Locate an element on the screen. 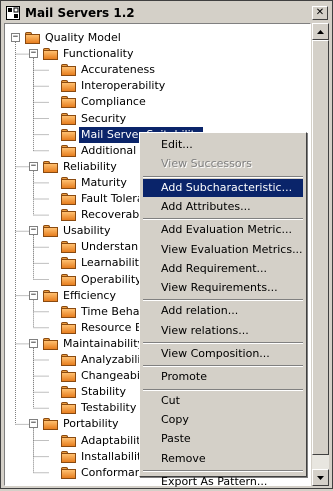 This screenshot has width=333, height=491. vertical-scrollbar is located at coordinates (320, 254).